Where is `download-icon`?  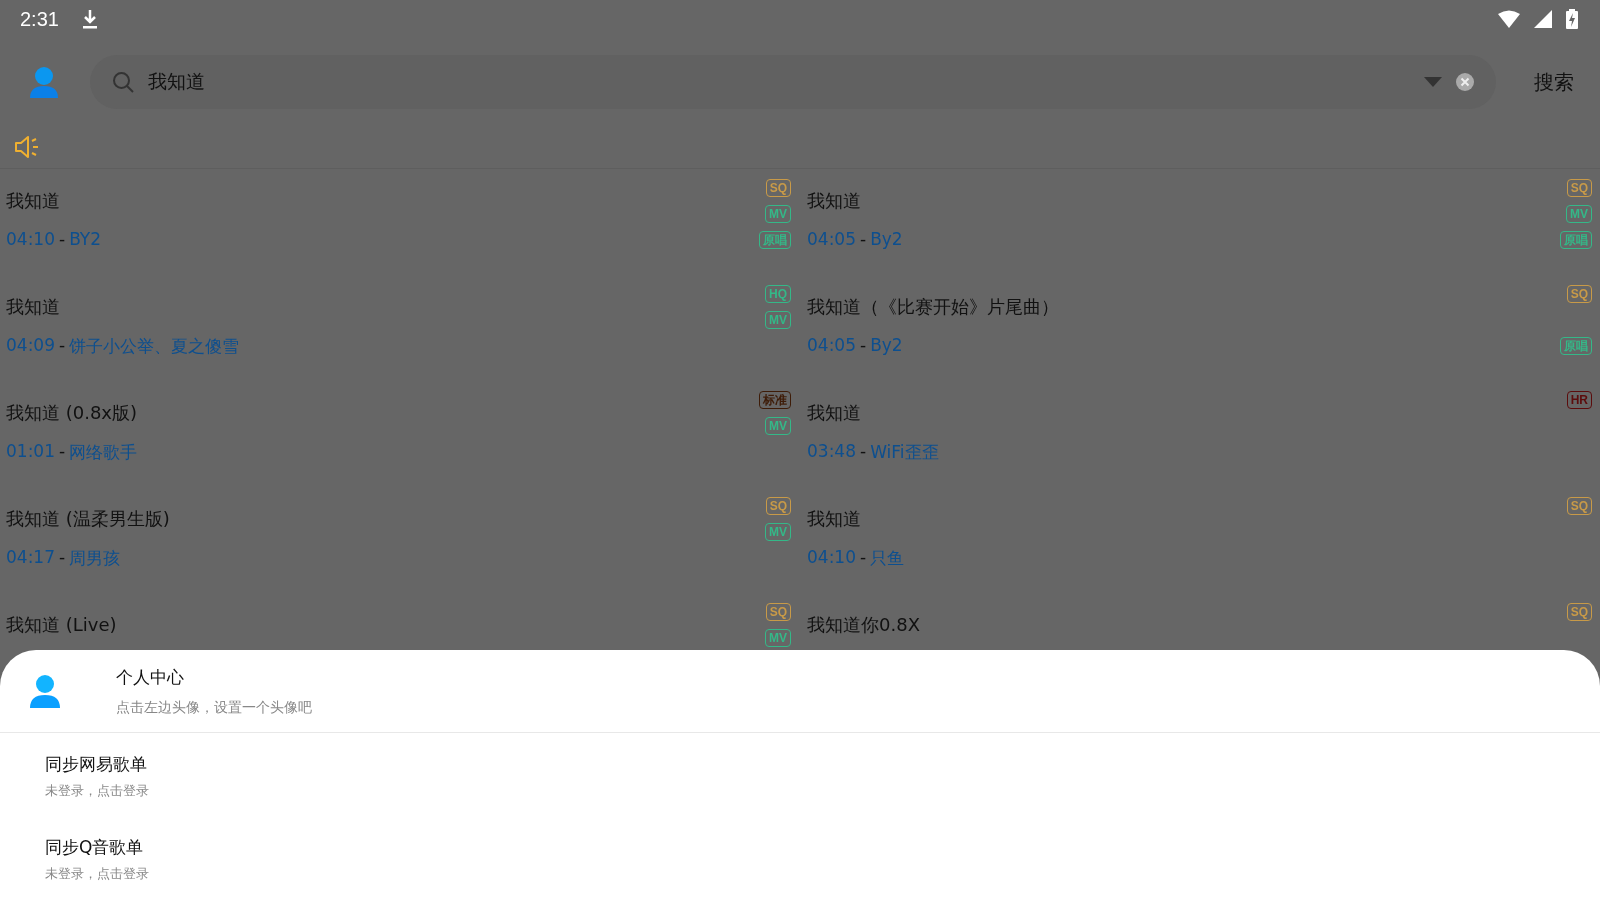 download-icon is located at coordinates (89, 19).